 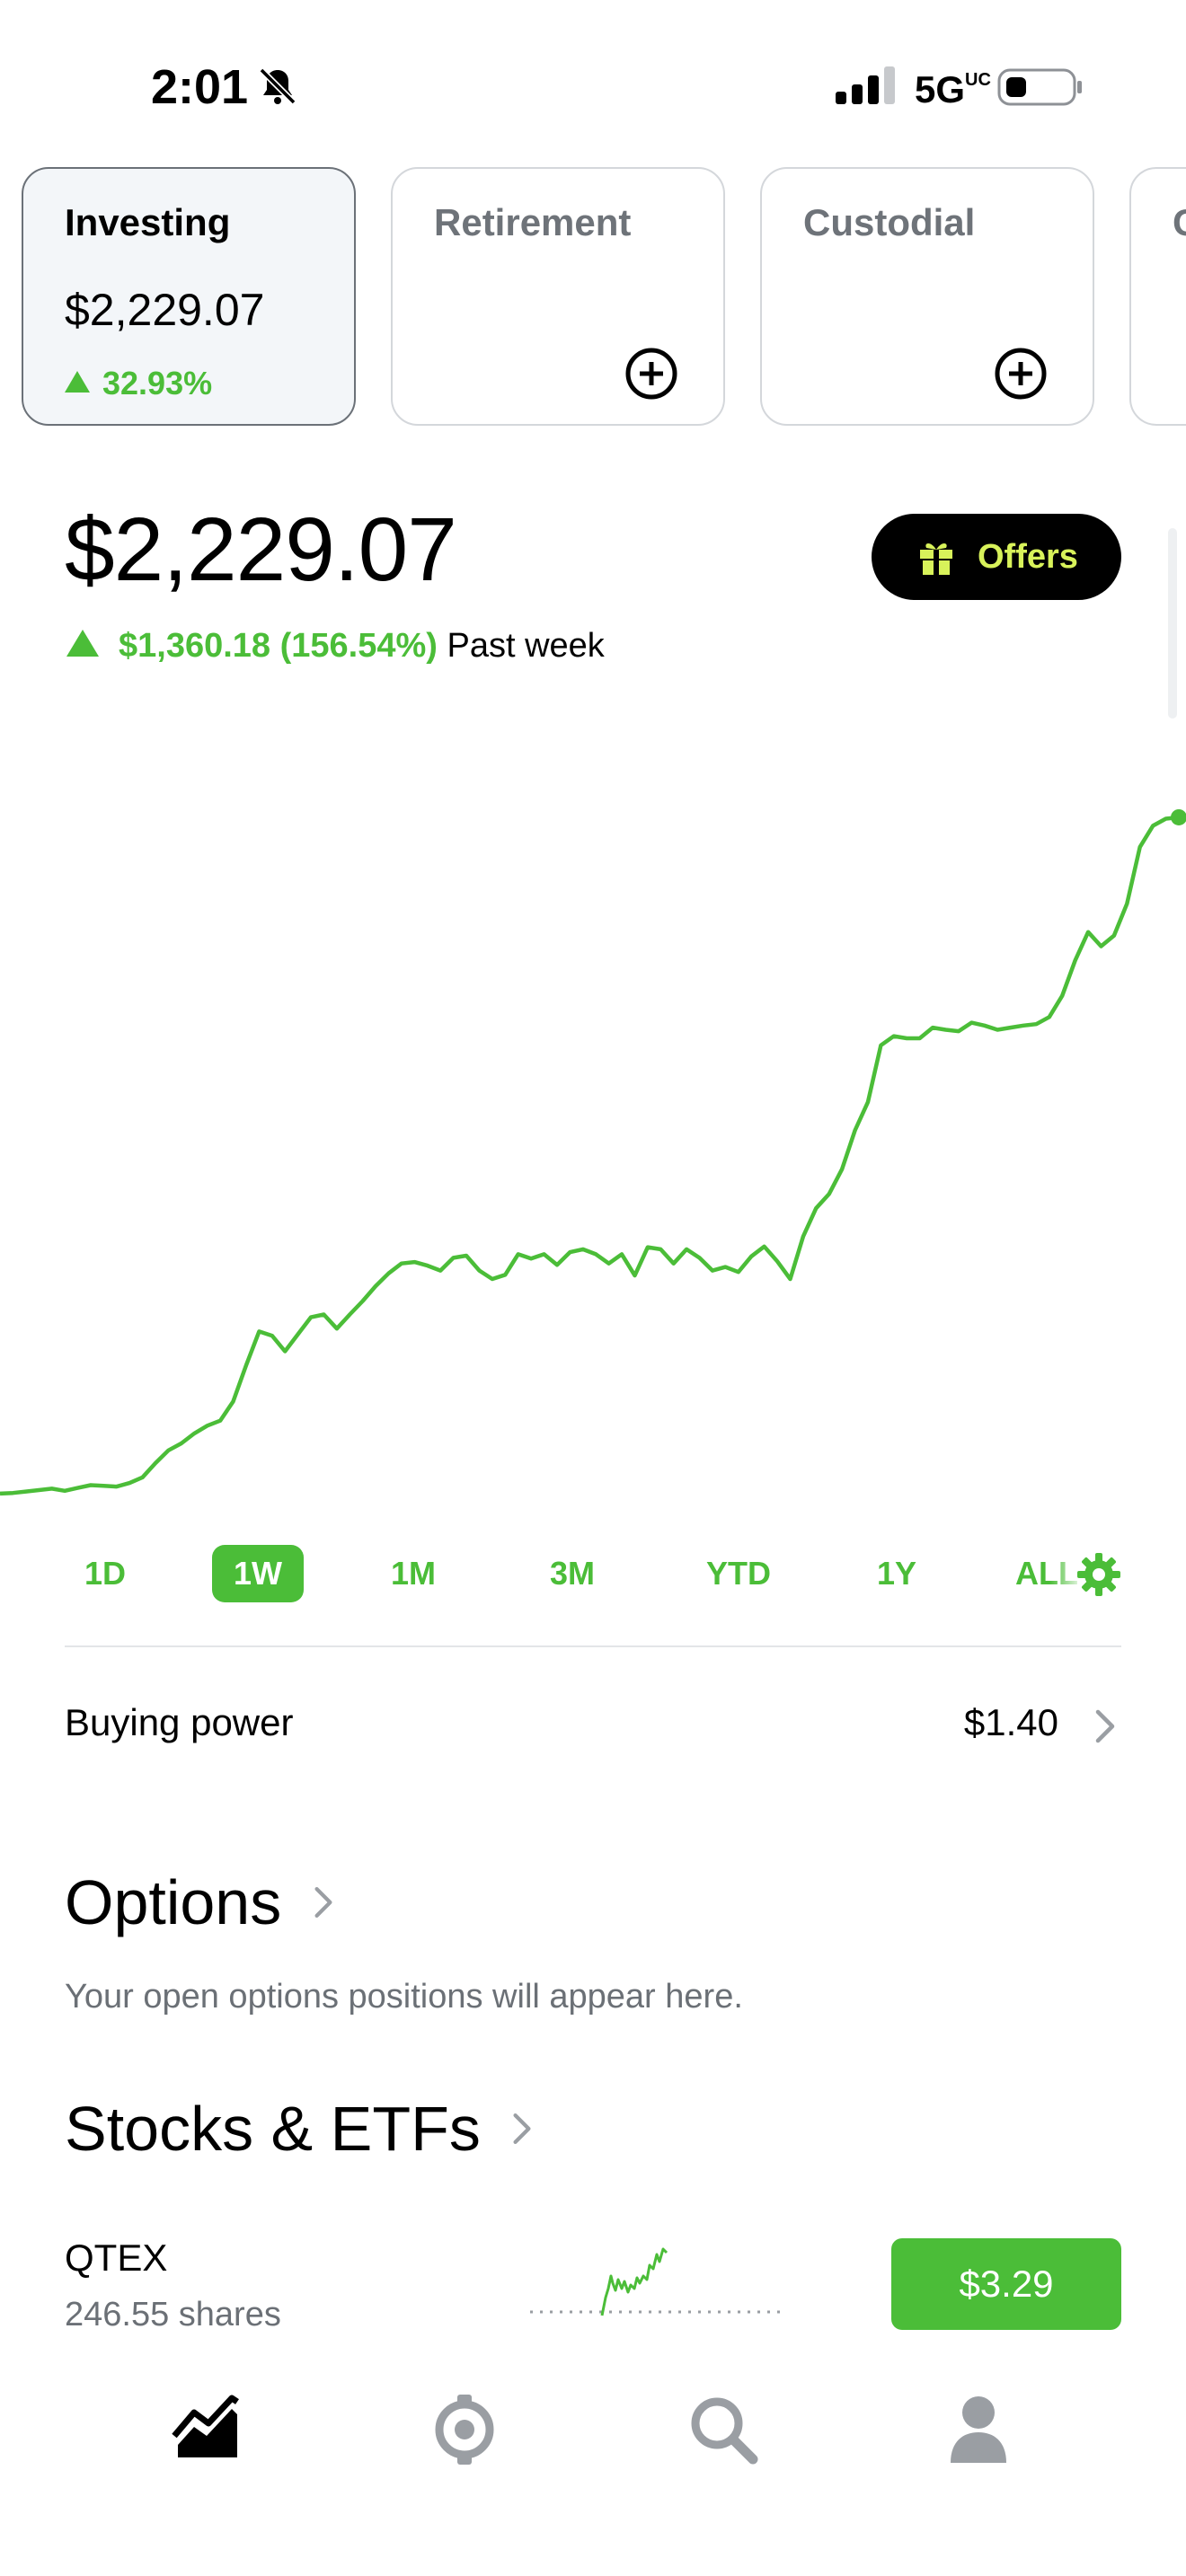 I want to click on account-card-custodial: Custodial, so click(x=927, y=296).